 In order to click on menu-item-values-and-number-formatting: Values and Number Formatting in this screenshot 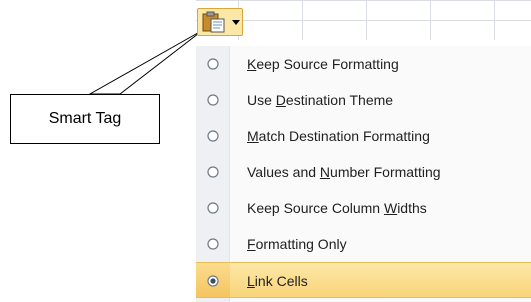, I will do `click(363, 172)`.